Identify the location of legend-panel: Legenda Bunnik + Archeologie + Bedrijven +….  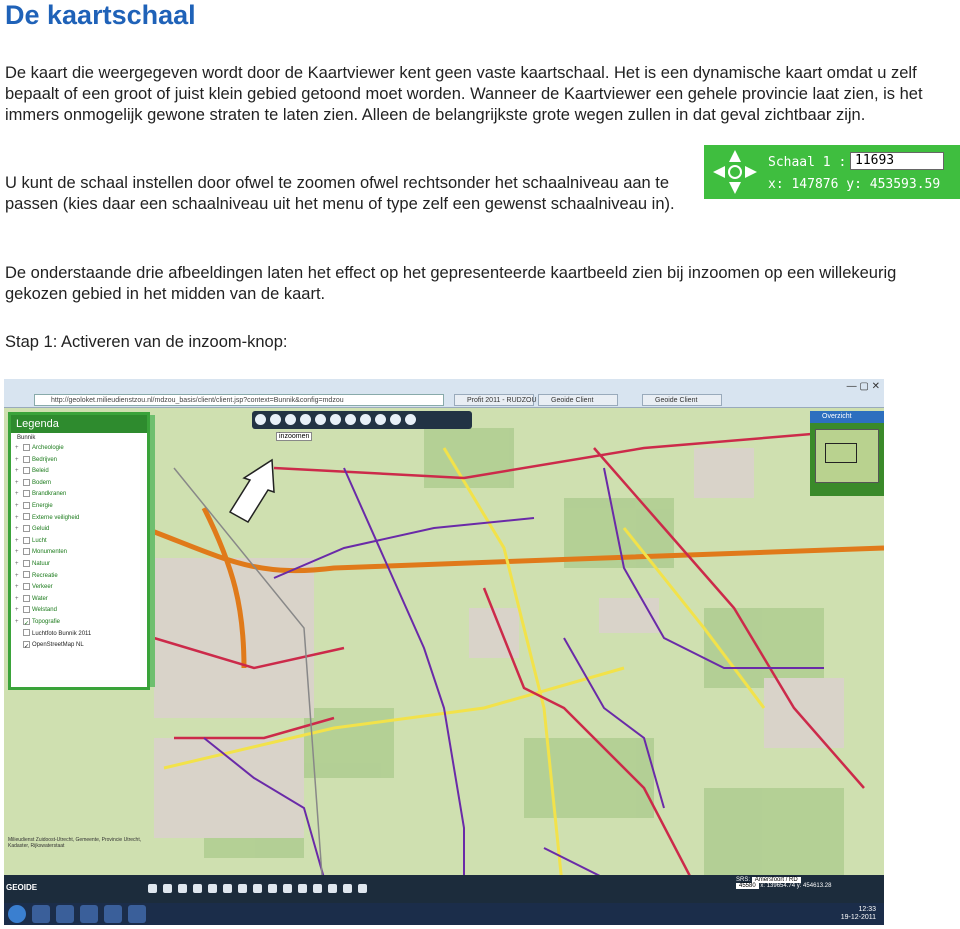
(81, 551).